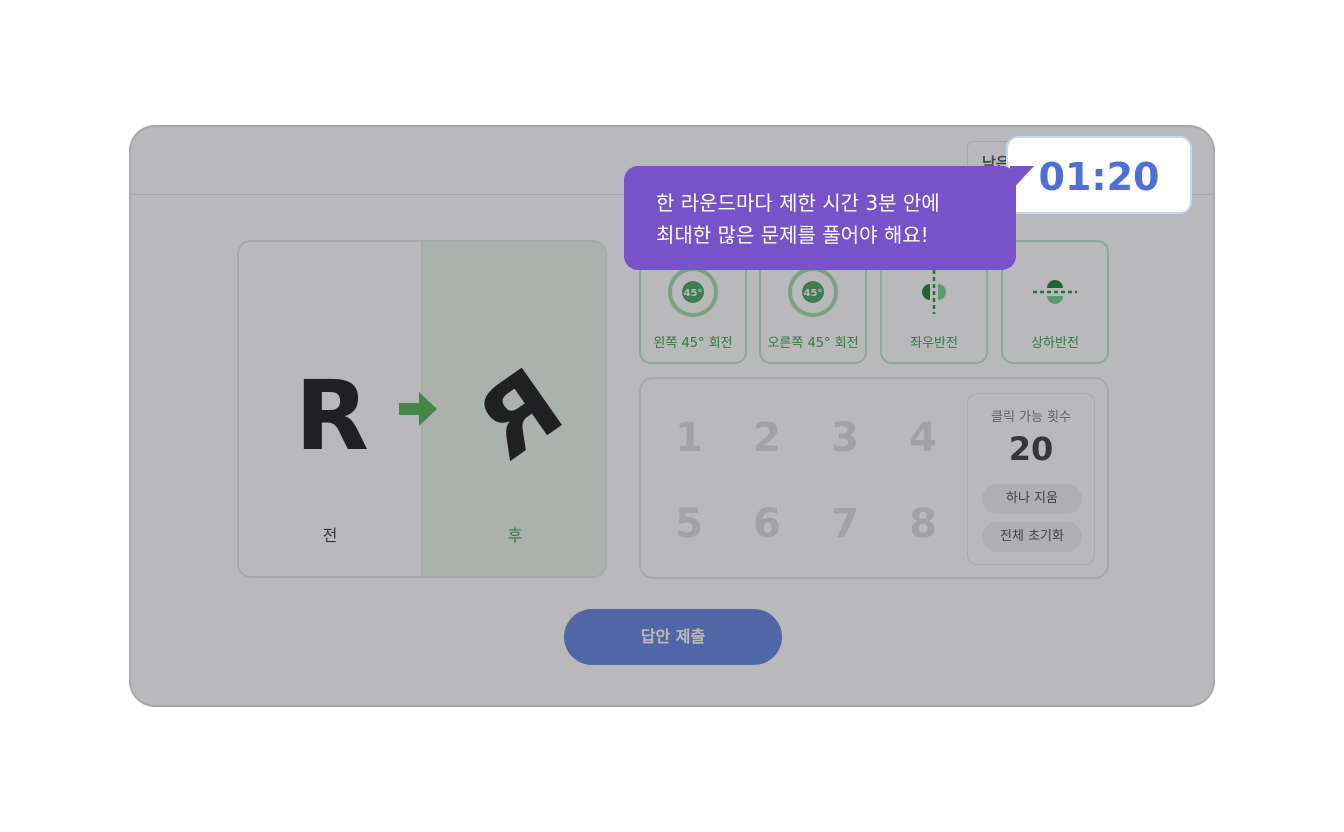 This screenshot has height=832, width=1344. I want to click on tooltip-line-2: 최대한 많은 문제를 풀어야 해요!, so click(792, 235).